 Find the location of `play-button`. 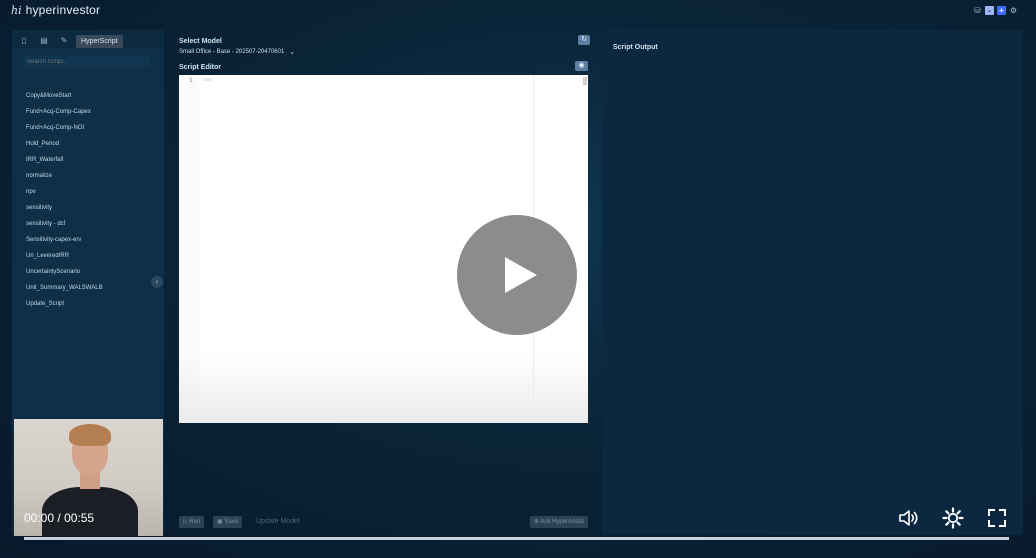

play-button is located at coordinates (517, 275).